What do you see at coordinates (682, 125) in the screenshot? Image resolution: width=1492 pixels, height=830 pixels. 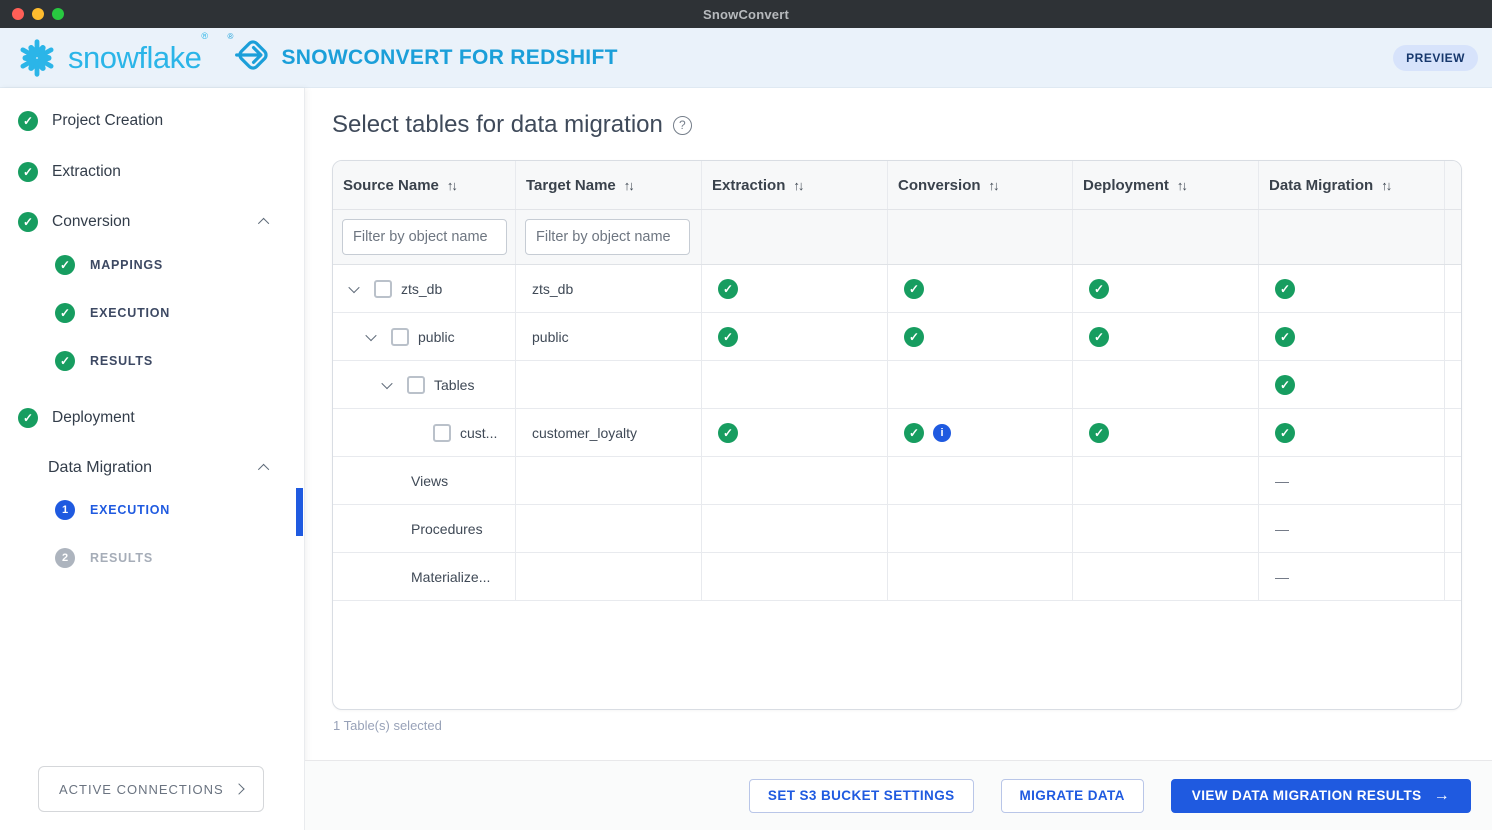 I see `help-icon: ?` at bounding box center [682, 125].